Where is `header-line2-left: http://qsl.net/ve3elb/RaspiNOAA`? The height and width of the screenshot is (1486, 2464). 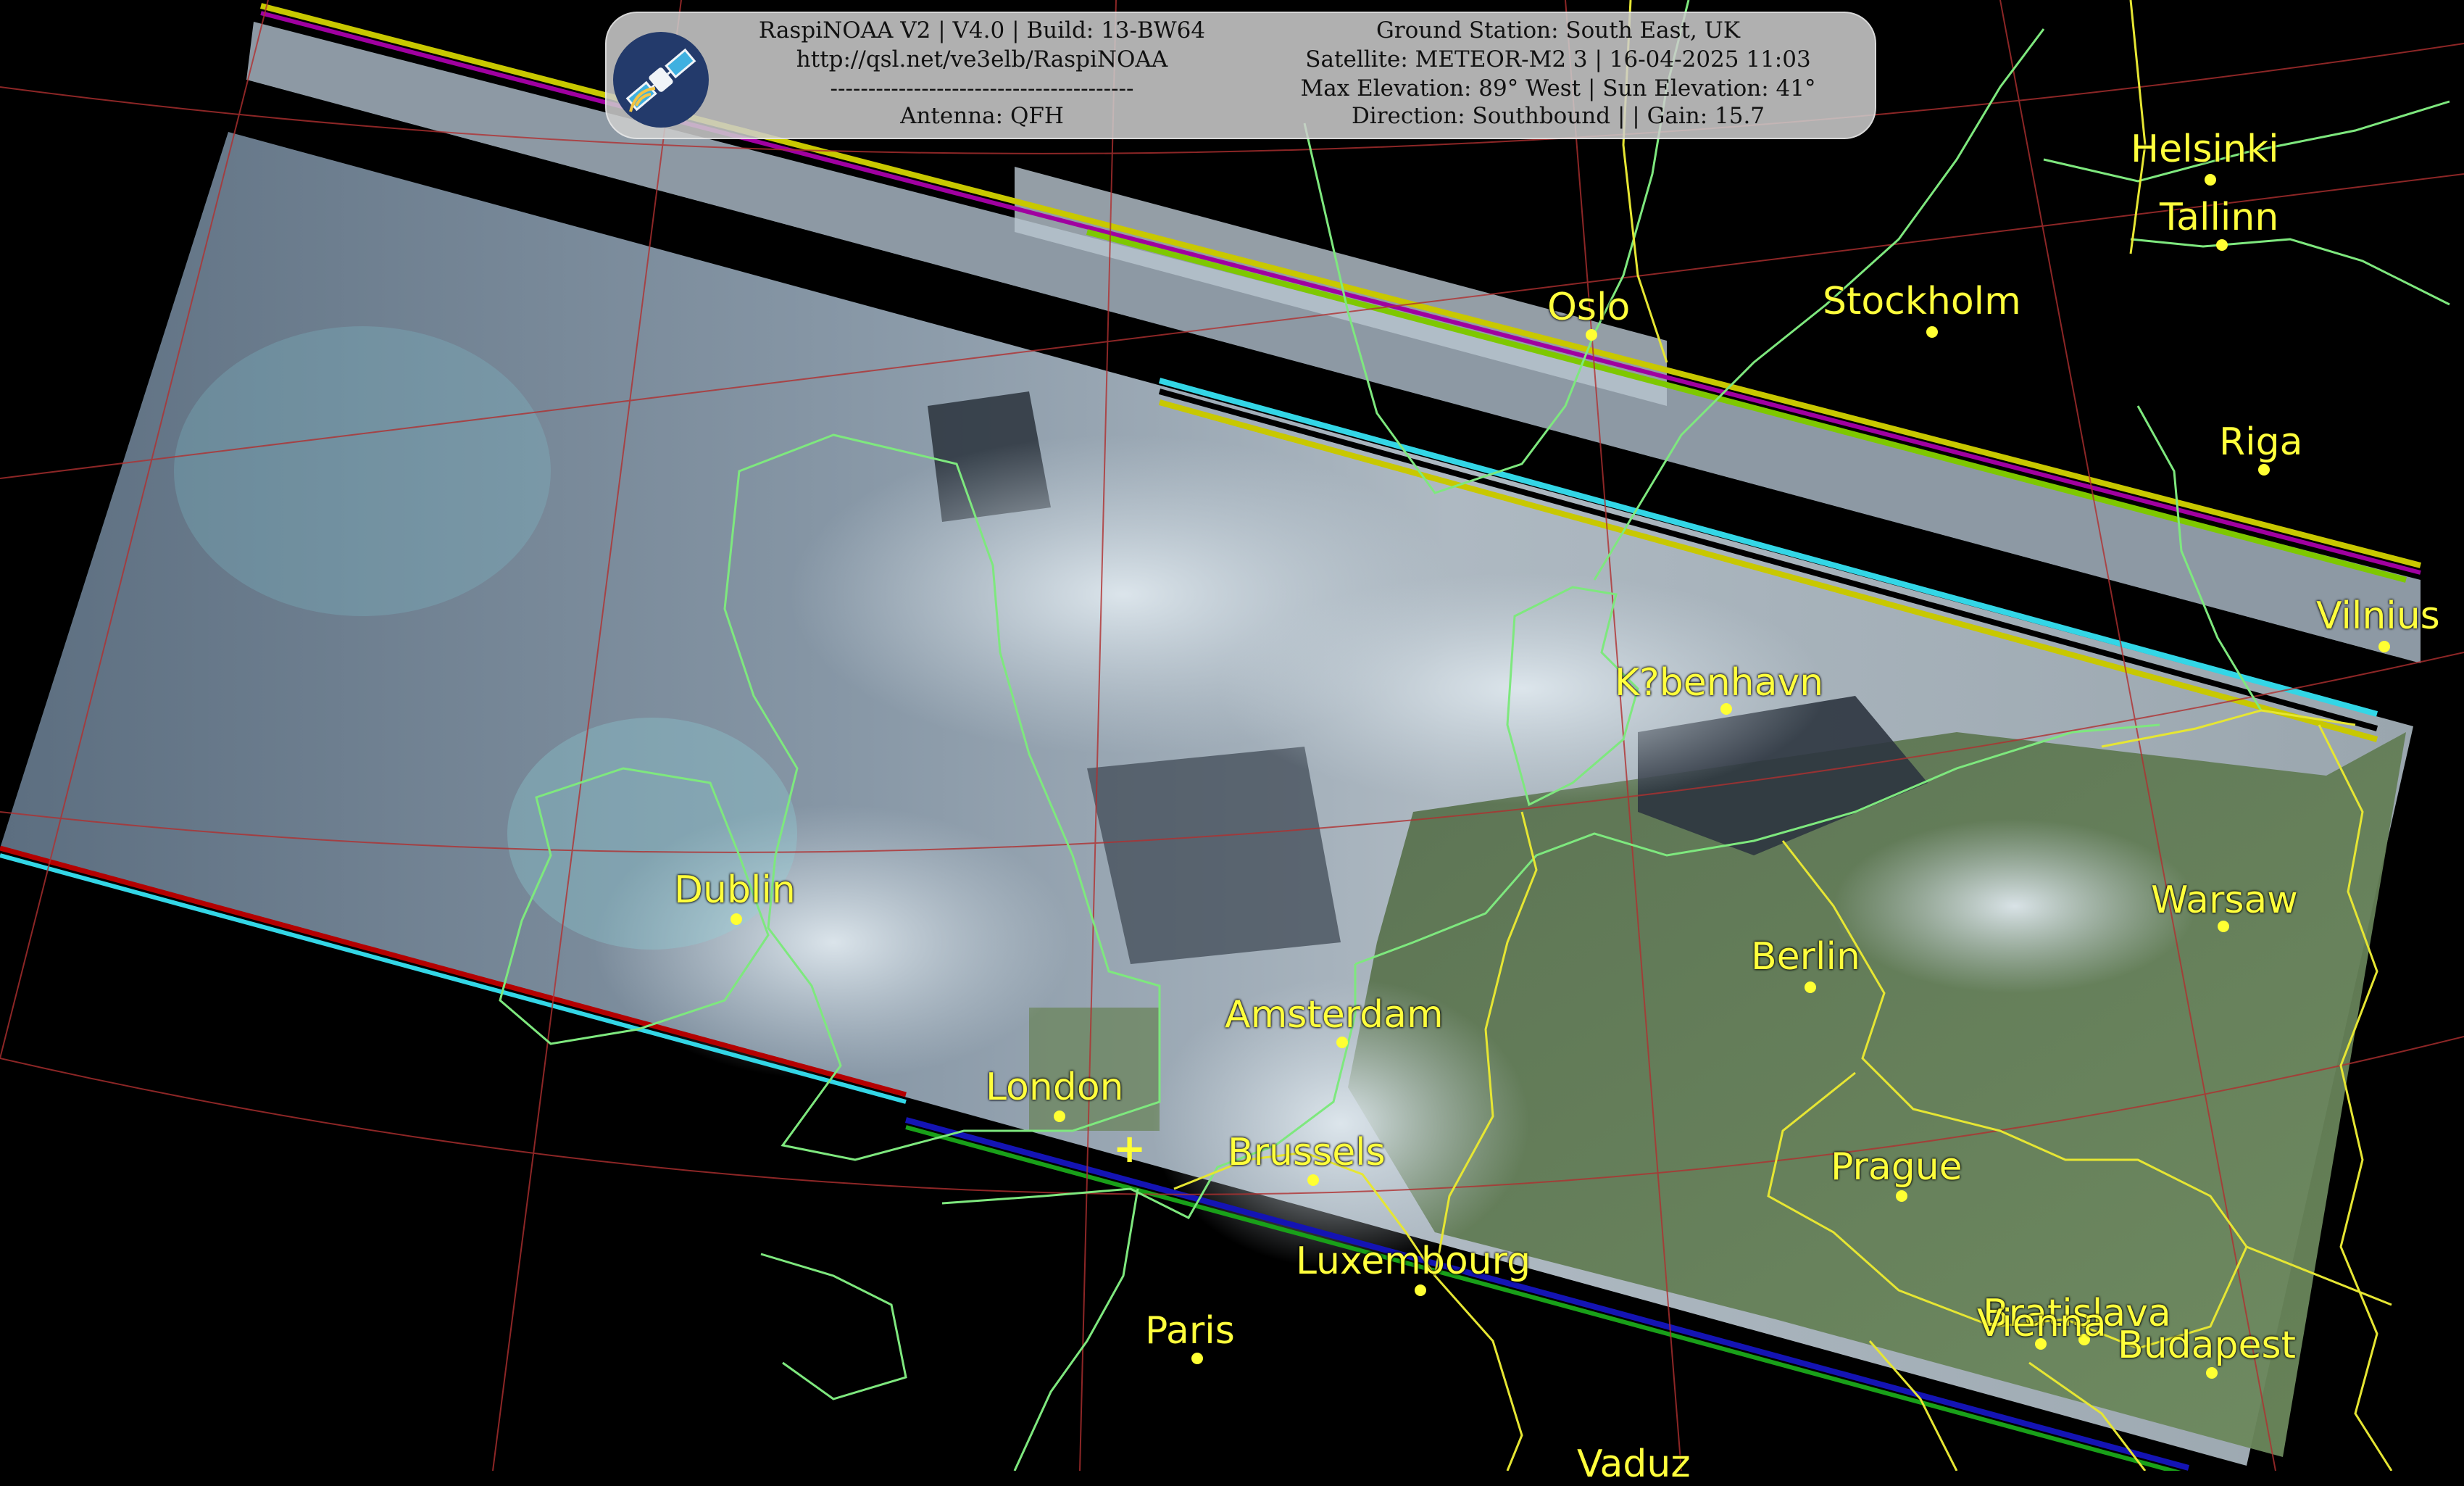 header-line2-left: http://qsl.net/ve3elb/RaspiNOAA is located at coordinates (982, 59).